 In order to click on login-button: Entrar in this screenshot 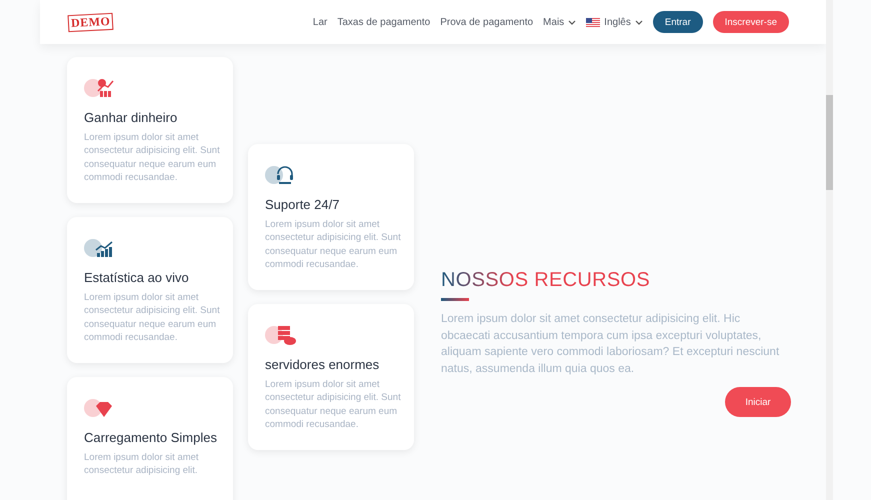, I will do `click(677, 22)`.